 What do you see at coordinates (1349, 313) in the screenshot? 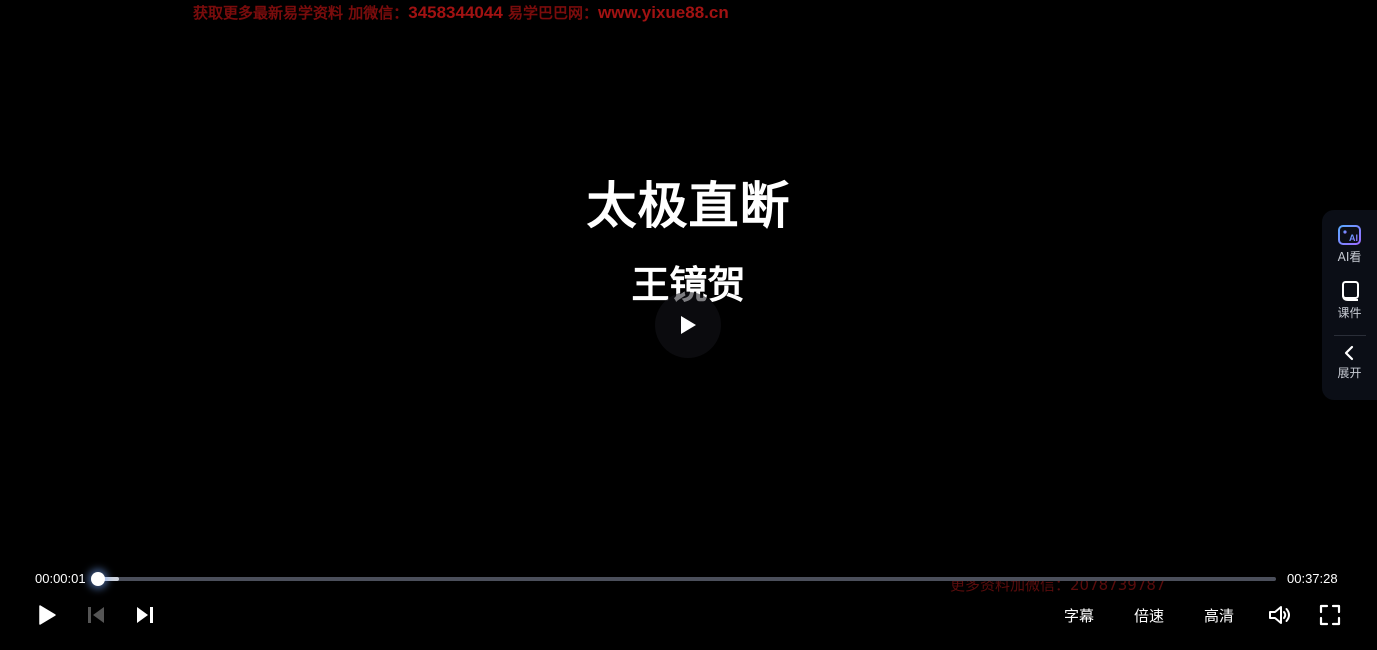
I see `courseware-label: 课件` at bounding box center [1349, 313].